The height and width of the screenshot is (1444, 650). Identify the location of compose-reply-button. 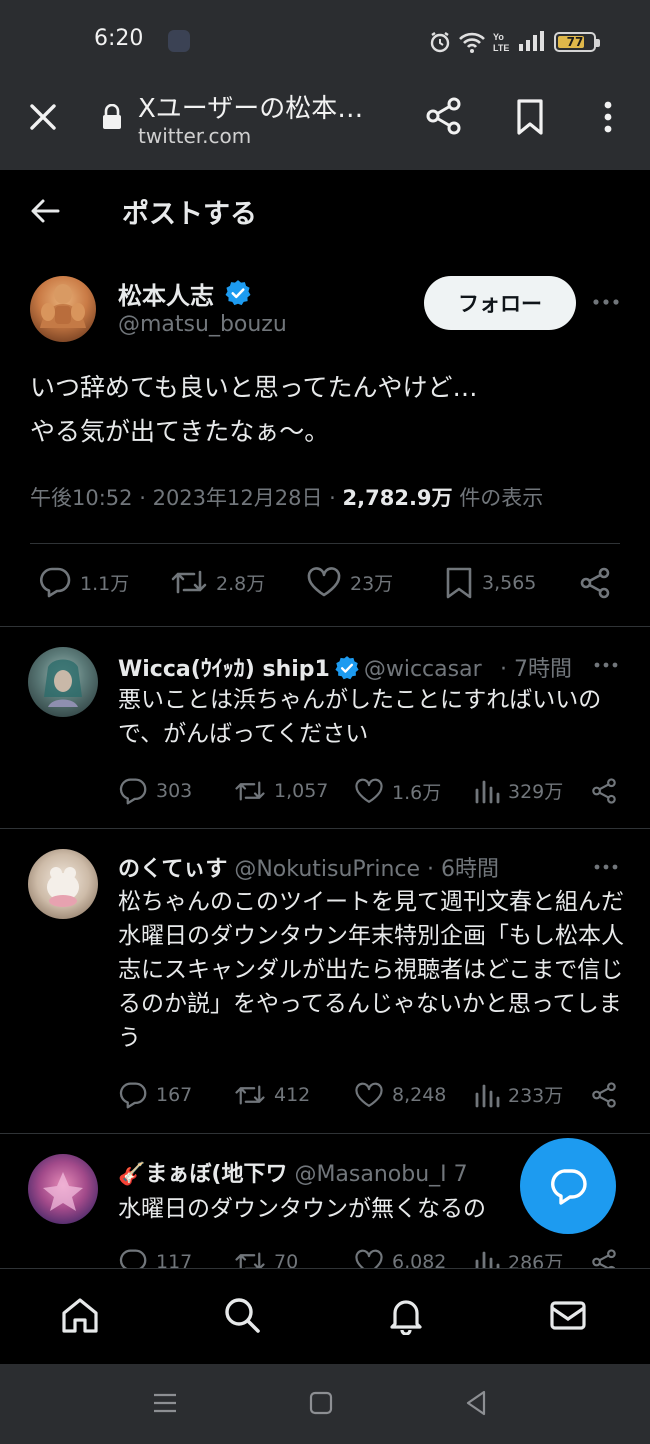
(568, 1186).